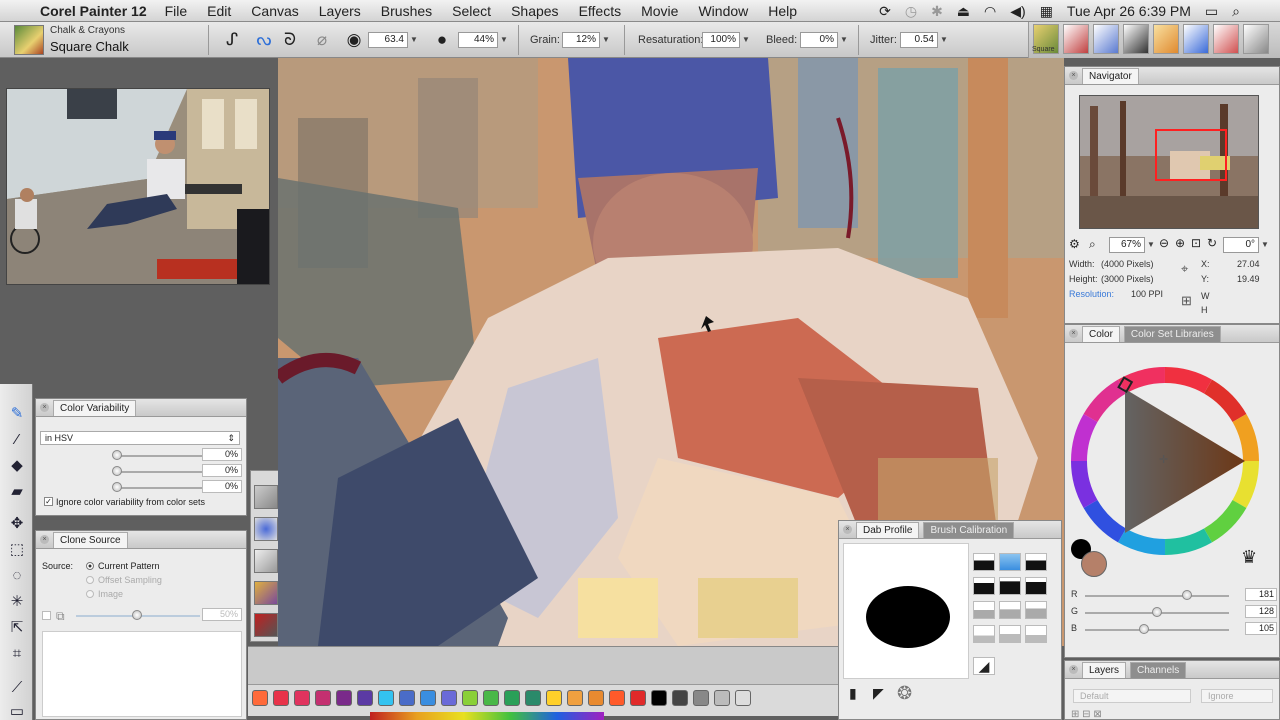  What do you see at coordinates (1036, 562) in the screenshot?
I see `dab-profile-linear-icon` at bounding box center [1036, 562].